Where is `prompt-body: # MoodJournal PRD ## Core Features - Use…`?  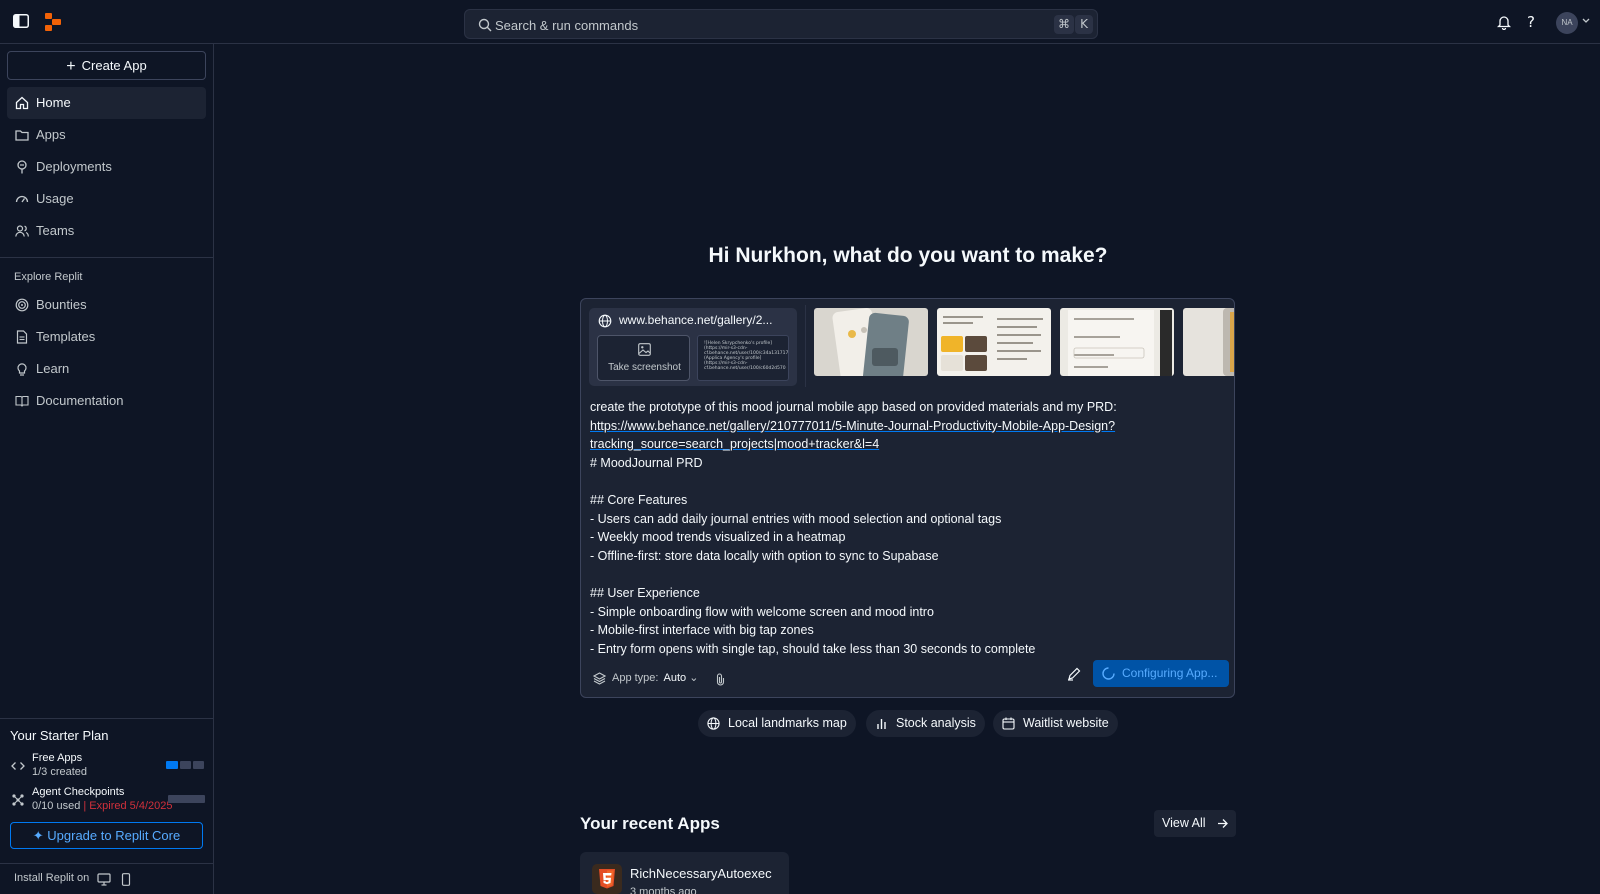 prompt-body: # MoodJournal PRD ## Core Features - Use… is located at coordinates (813, 555).